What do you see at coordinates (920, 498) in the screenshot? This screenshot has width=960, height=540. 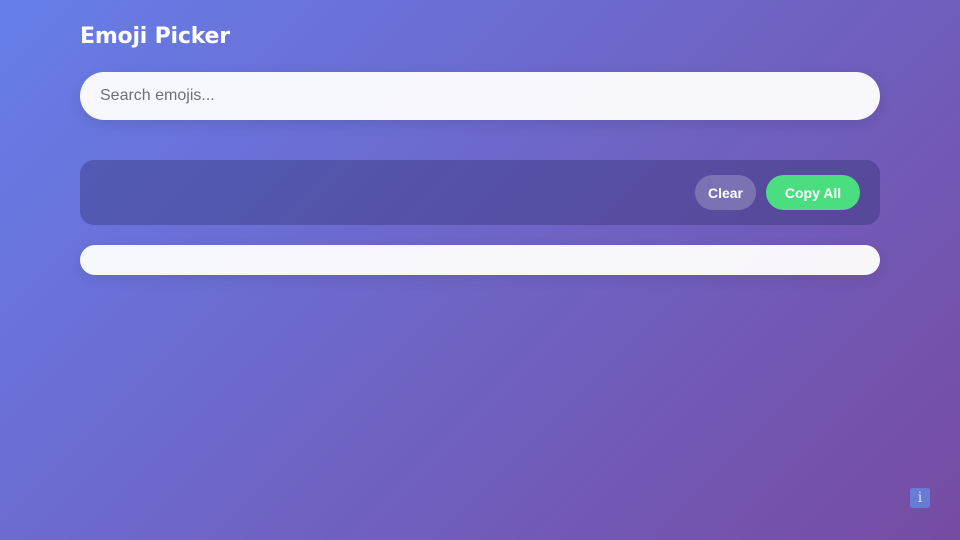 I see `info-icon: i` at bounding box center [920, 498].